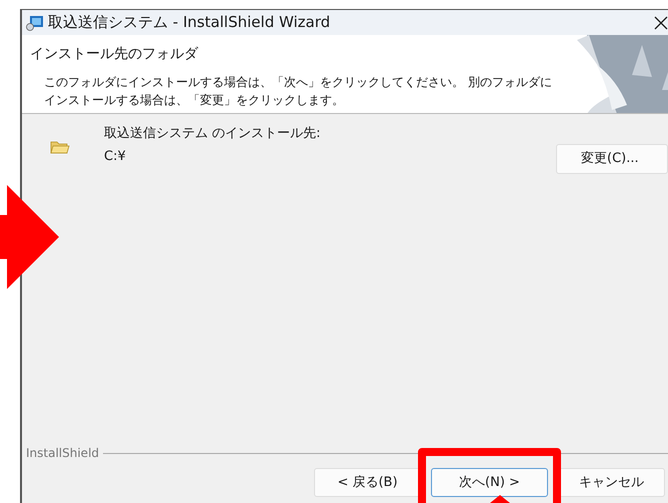  I want to click on brand-label: InstallShield, so click(63, 453).